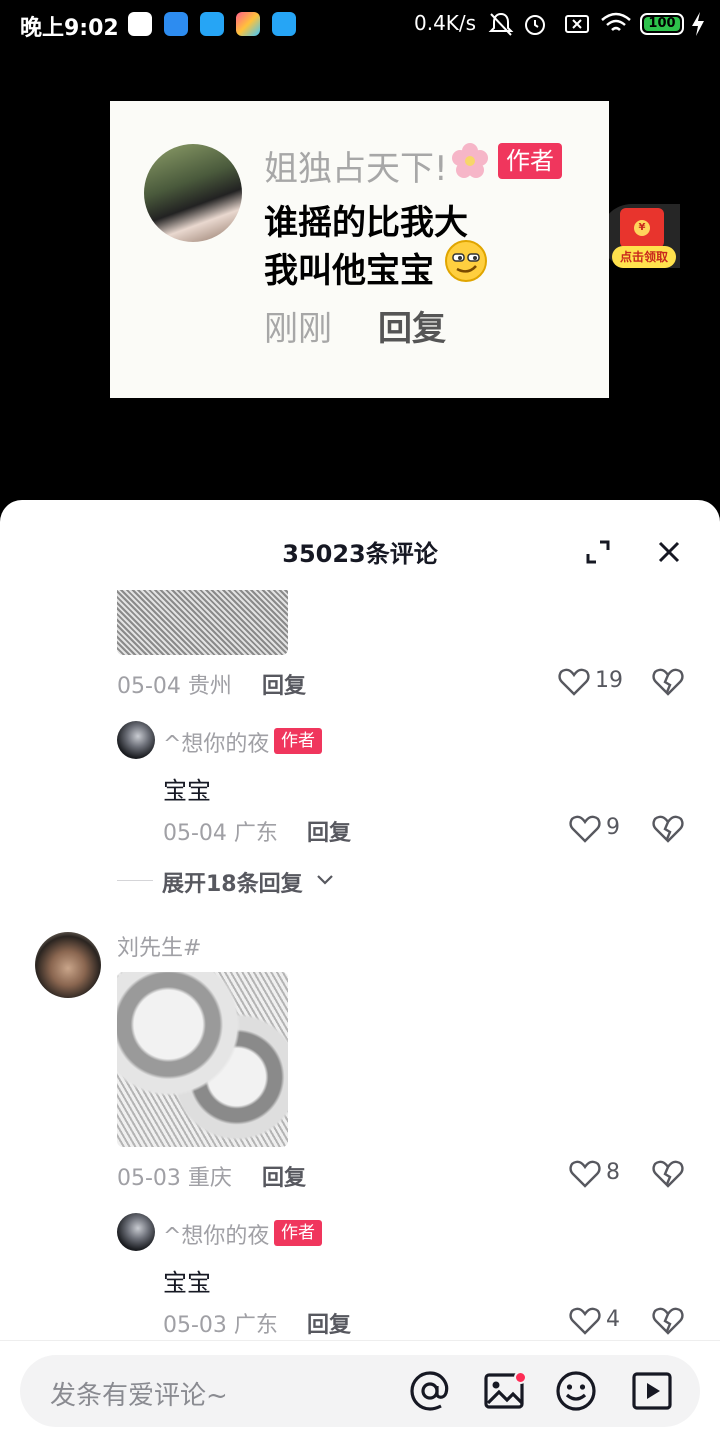 This screenshot has height=1440, width=720. Describe the element at coordinates (68, 965) in the screenshot. I see `commenter-avatar` at that location.